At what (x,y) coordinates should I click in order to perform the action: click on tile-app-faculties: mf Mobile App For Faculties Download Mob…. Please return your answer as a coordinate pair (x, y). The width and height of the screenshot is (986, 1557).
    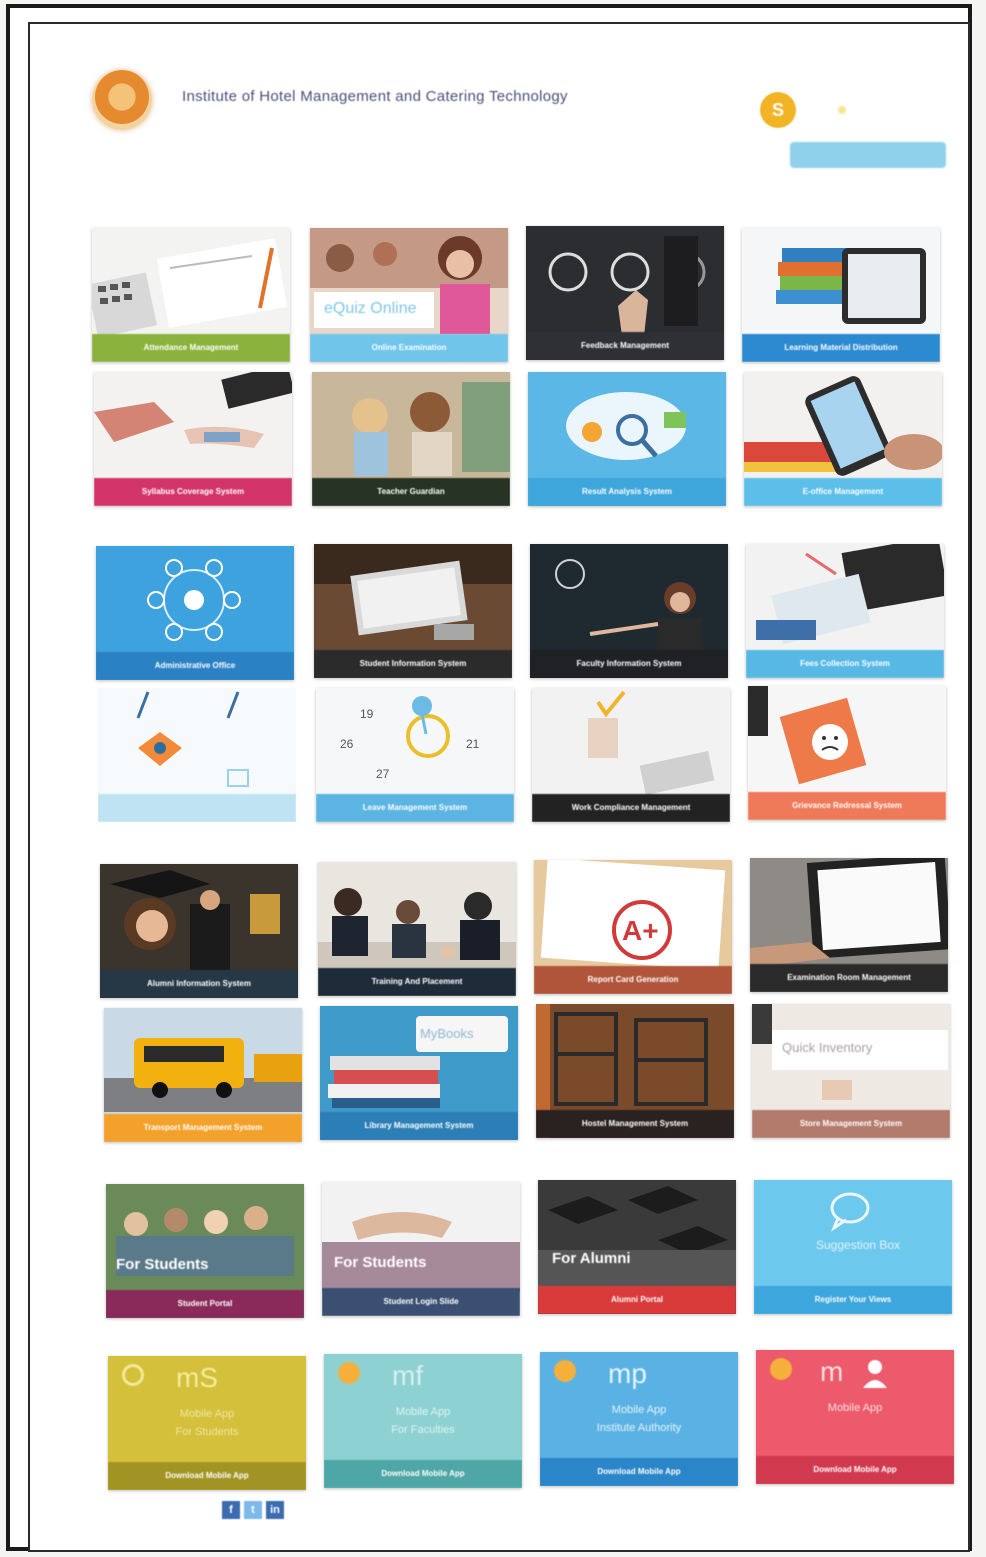
    Looking at the image, I should click on (423, 1421).